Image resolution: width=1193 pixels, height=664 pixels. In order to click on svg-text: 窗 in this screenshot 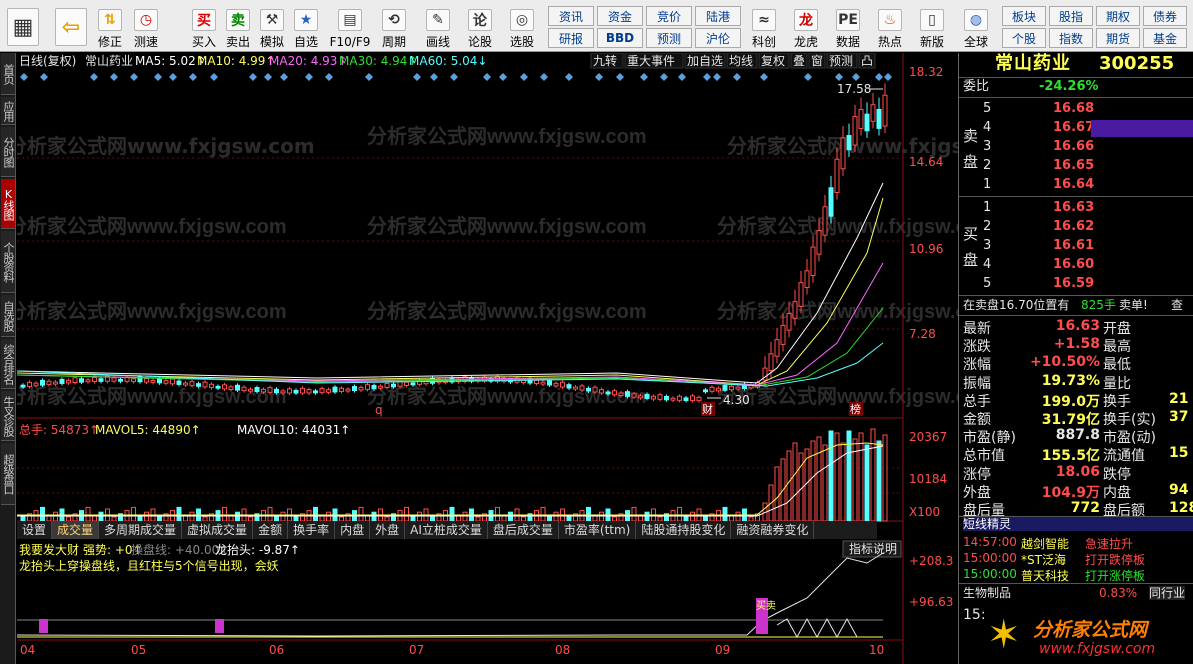, I will do `click(817, 61)`.